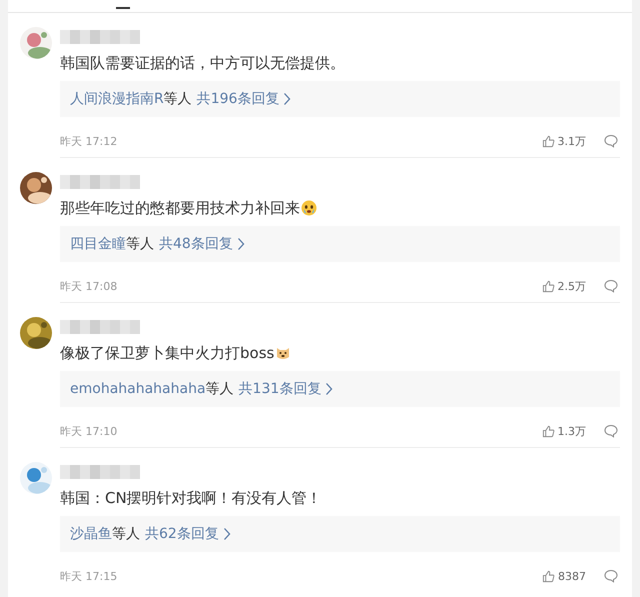  I want to click on reply-count-link: 共196条回复, so click(238, 99).